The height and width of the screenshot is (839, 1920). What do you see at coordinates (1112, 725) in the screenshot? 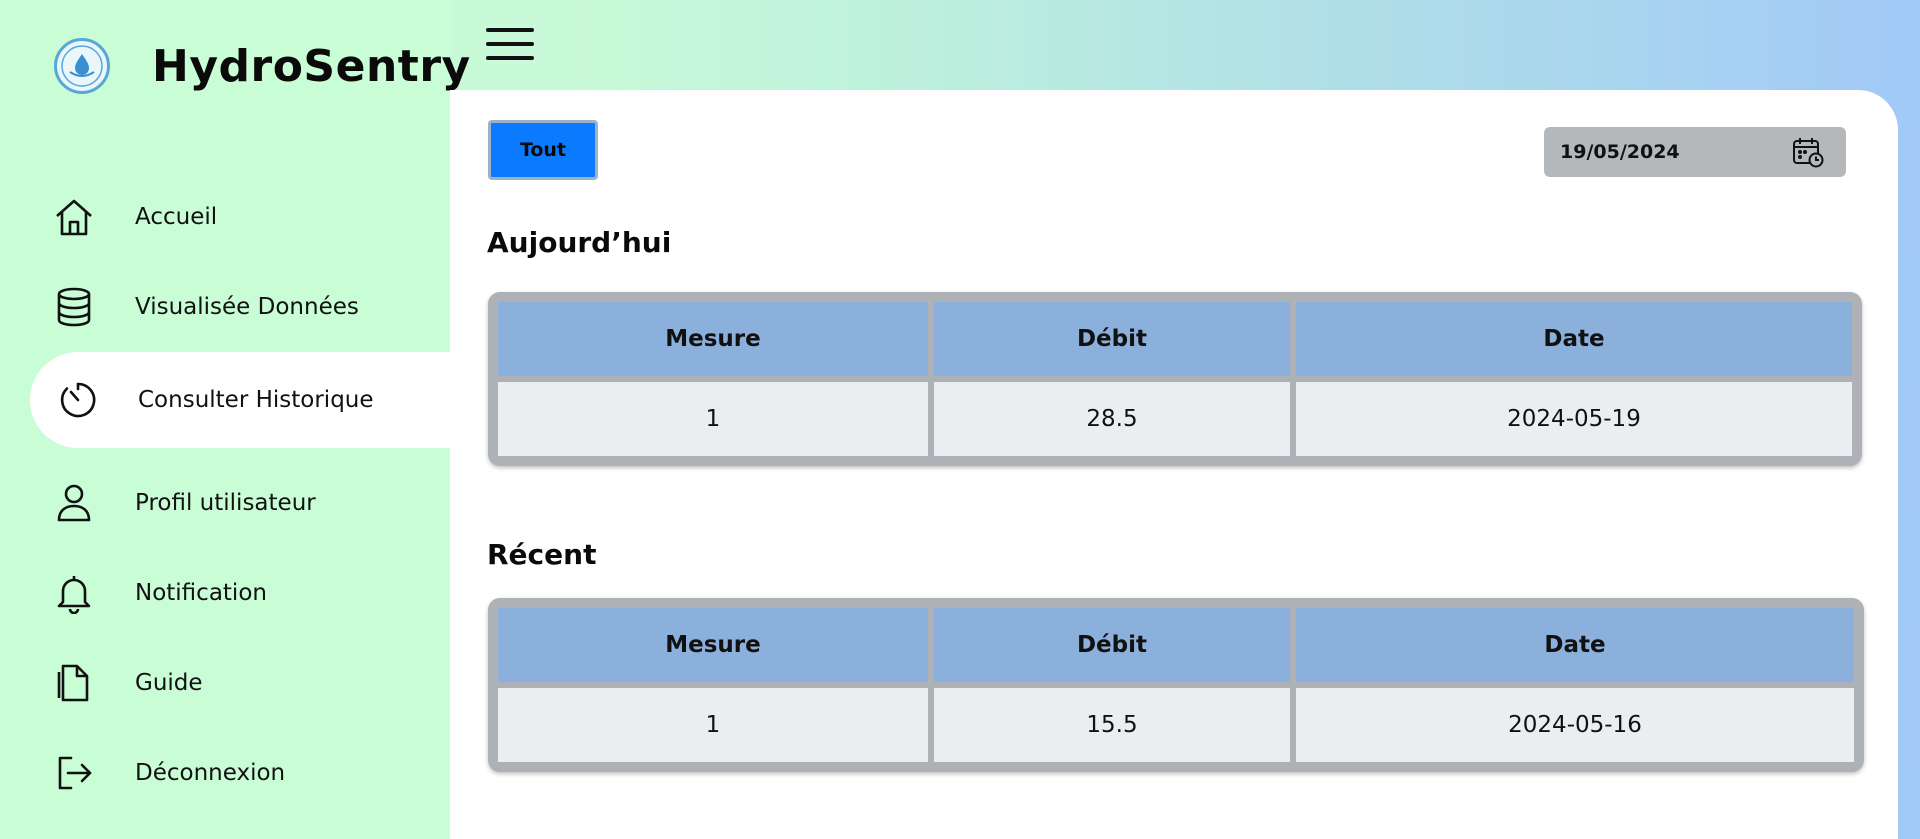
I see `cell-debit: 15.5` at bounding box center [1112, 725].